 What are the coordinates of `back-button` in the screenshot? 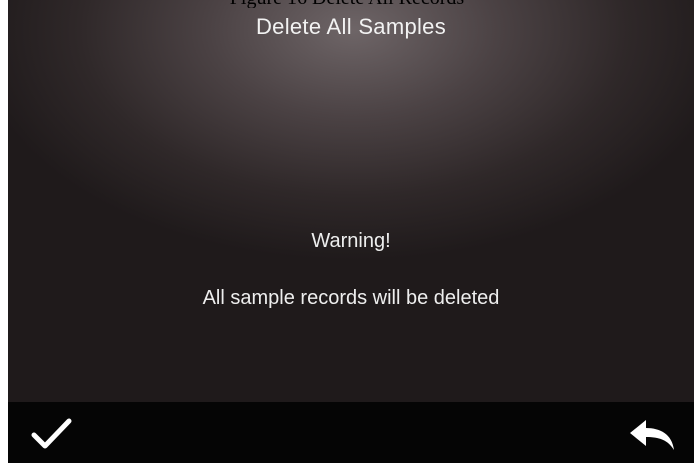 It's located at (652, 436).